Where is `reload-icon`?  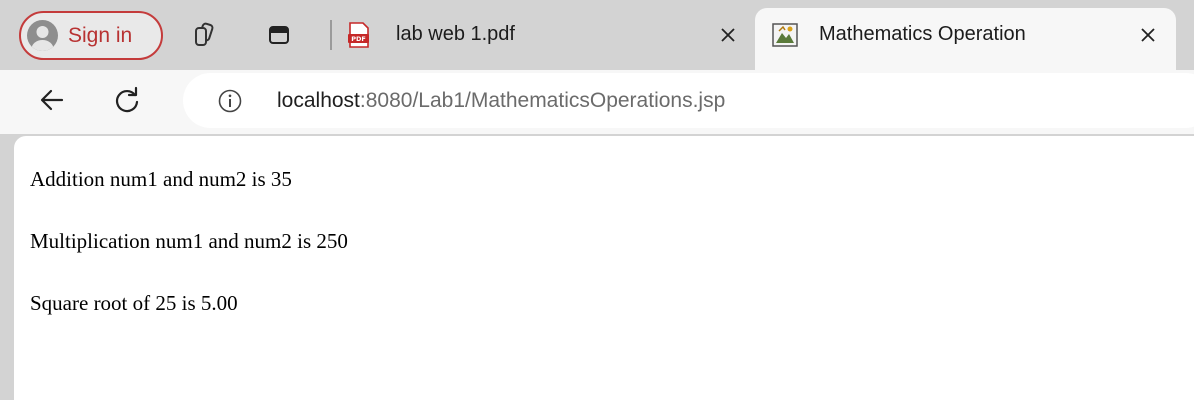 reload-icon is located at coordinates (127, 100).